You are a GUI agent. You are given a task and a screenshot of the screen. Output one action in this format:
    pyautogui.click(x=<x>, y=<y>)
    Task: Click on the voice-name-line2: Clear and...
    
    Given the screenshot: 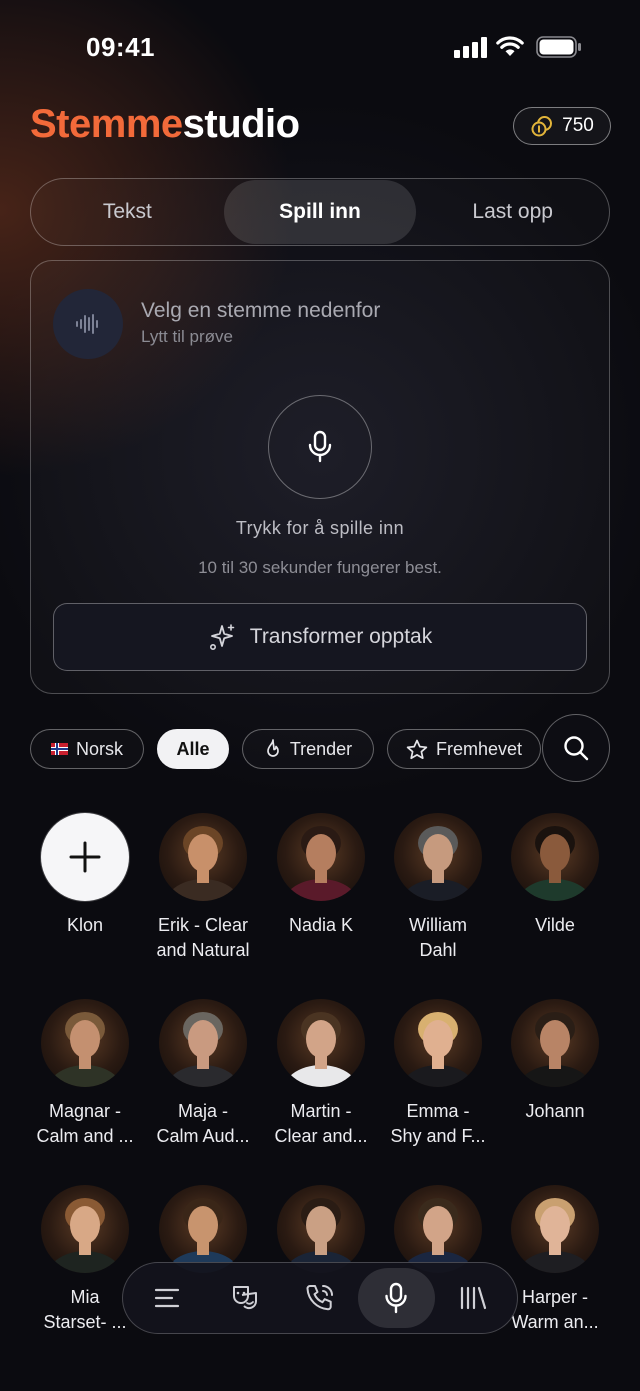 What is the action you would take?
    pyautogui.click(x=321, y=1136)
    